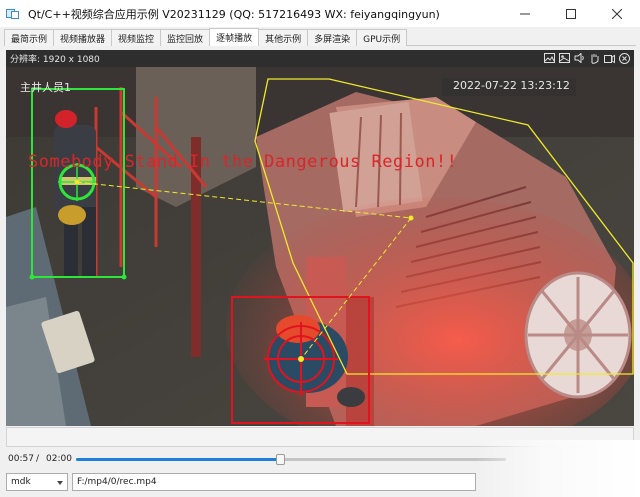 This screenshot has width=640, height=497. I want to click on osd-timestamp: 2022-07-22 13:23:12, so click(511, 85).